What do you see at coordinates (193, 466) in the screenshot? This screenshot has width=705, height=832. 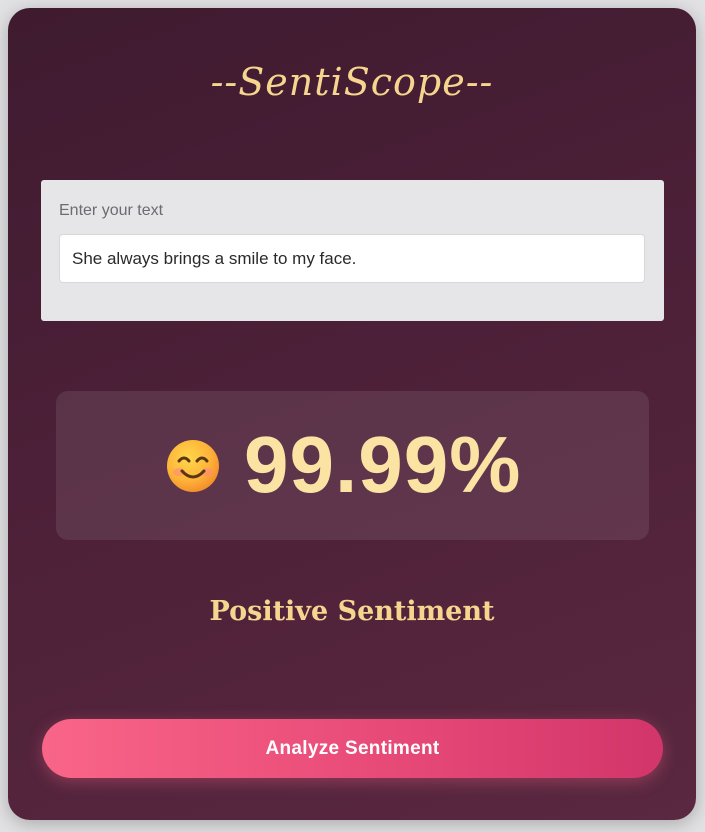 I see `smiling-face-icon` at bounding box center [193, 466].